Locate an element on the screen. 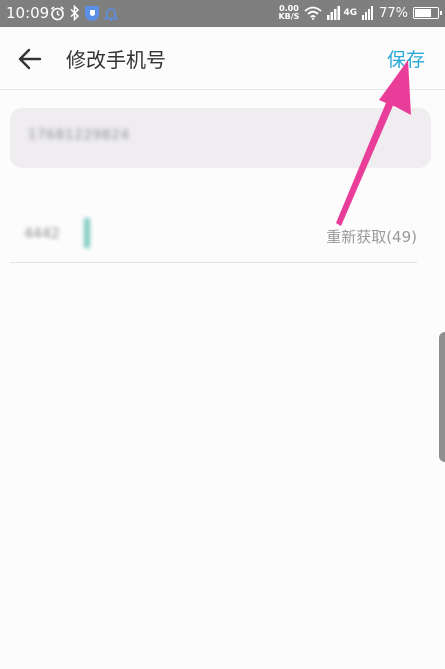 This screenshot has width=445, height=669. security-shield-icon is located at coordinates (92, 13).